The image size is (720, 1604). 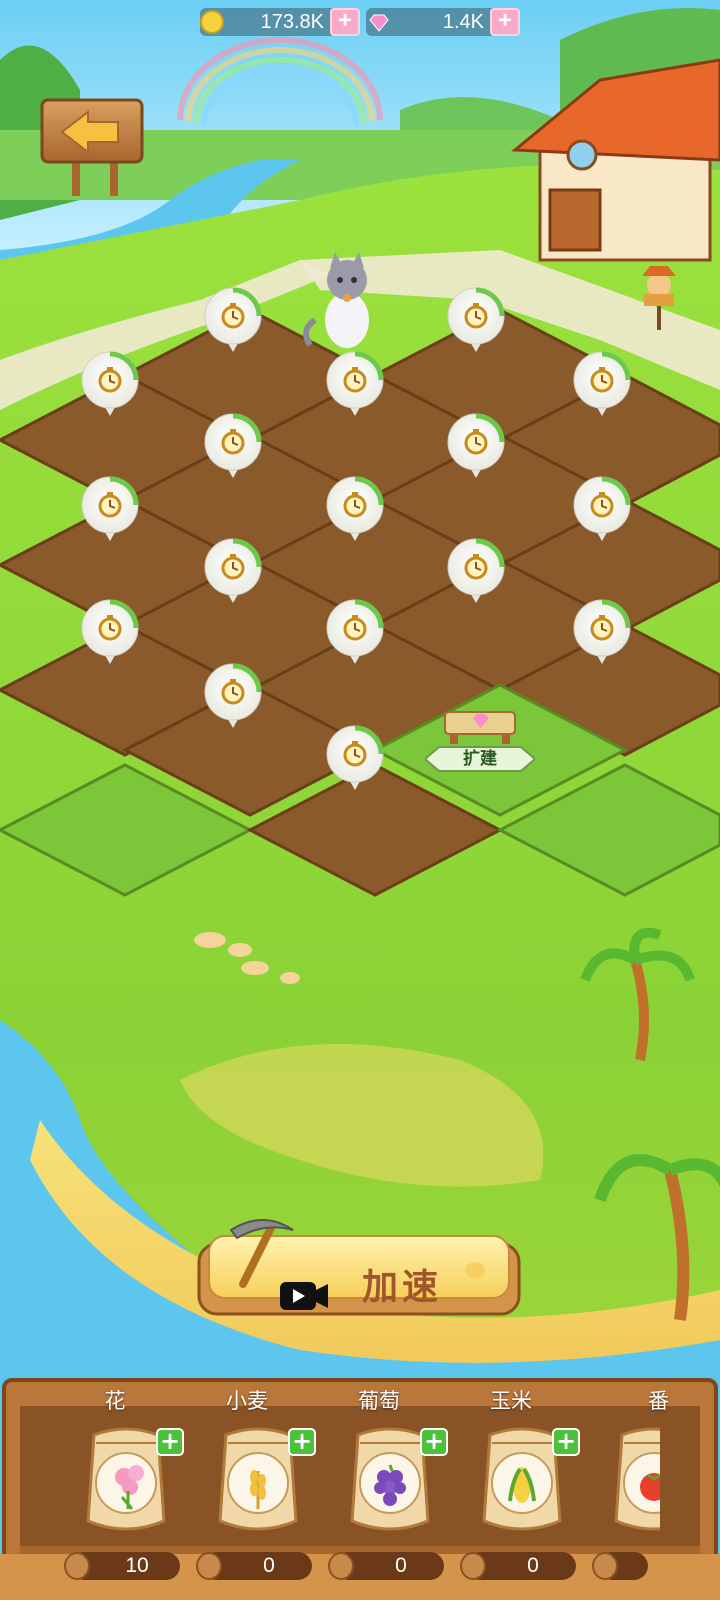 I want to click on coin-counter: 173.8K +, so click(x=280, y=22).